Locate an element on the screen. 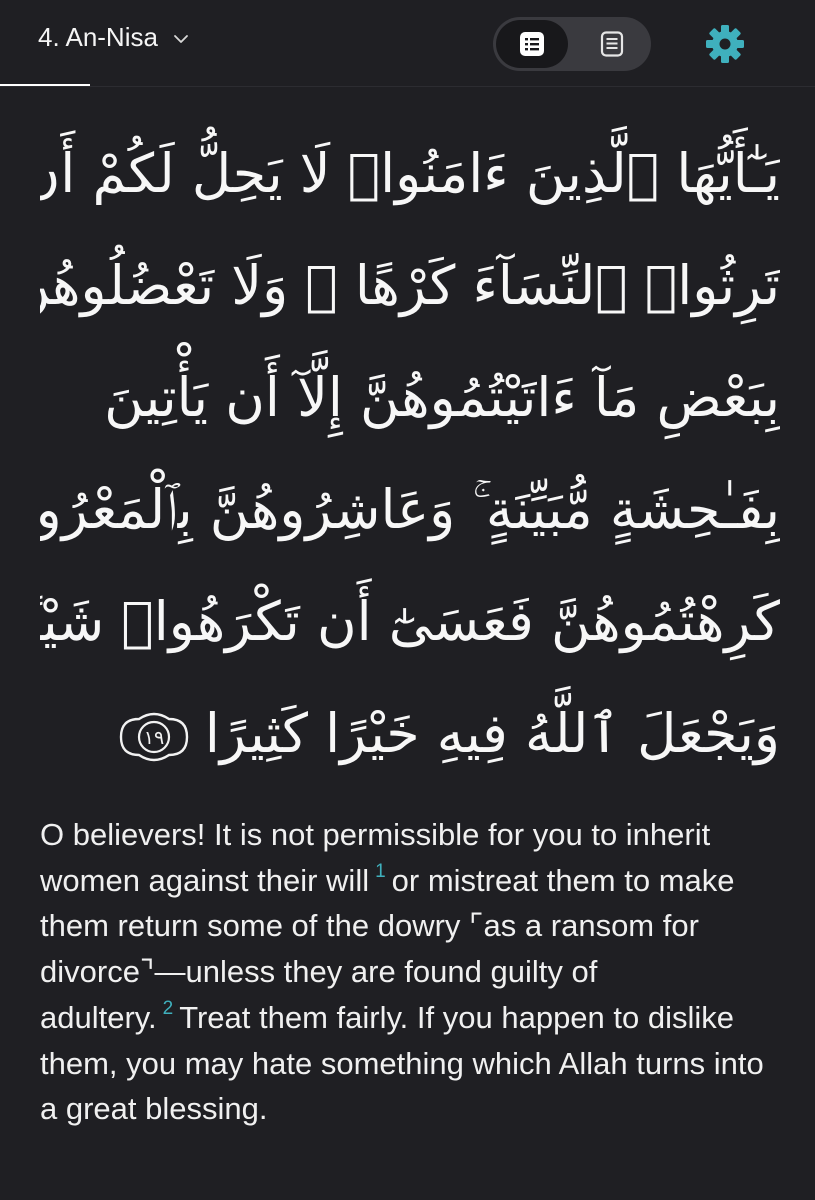 The width and height of the screenshot is (815, 1200). ayah-number-marker: ١٩ is located at coordinates (154, 737).